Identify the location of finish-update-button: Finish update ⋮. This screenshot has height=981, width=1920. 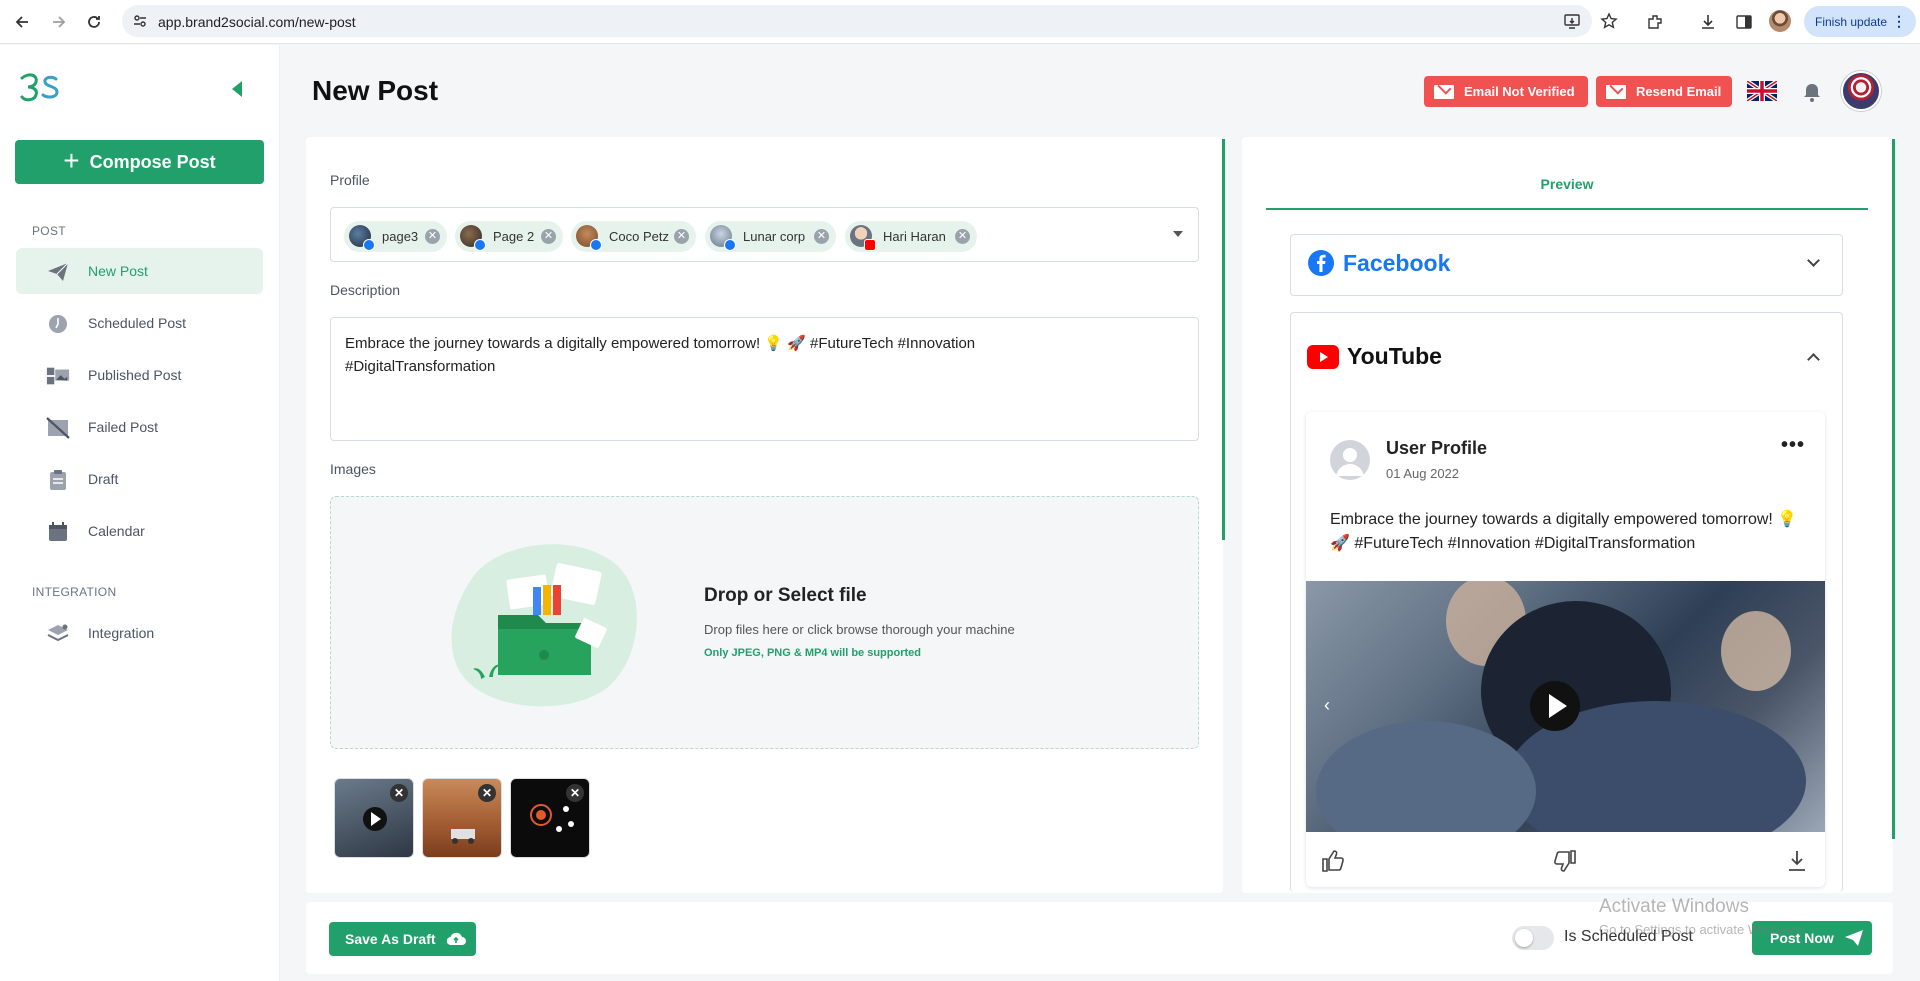
(1860, 21).